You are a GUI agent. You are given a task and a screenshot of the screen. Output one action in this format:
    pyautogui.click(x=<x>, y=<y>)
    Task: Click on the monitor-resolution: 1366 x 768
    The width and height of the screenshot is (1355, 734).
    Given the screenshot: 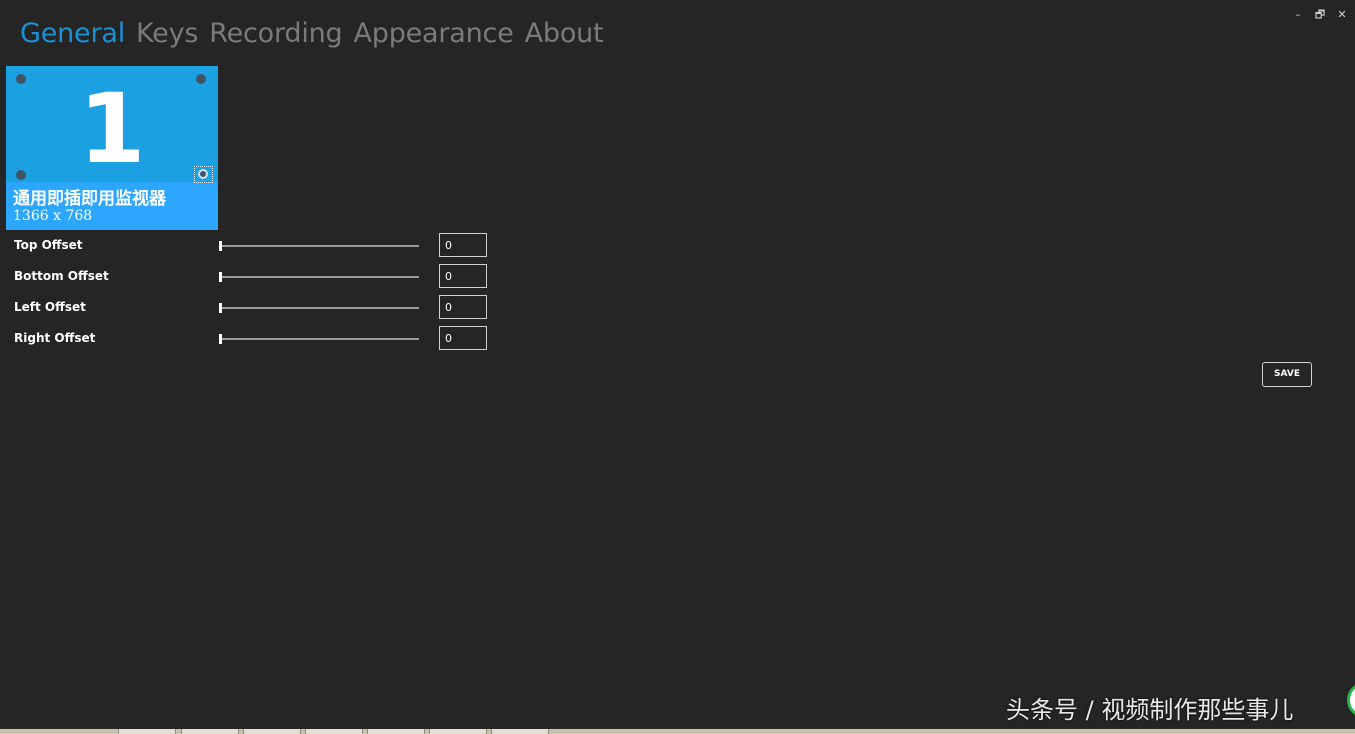 What is the action you would take?
    pyautogui.click(x=53, y=216)
    